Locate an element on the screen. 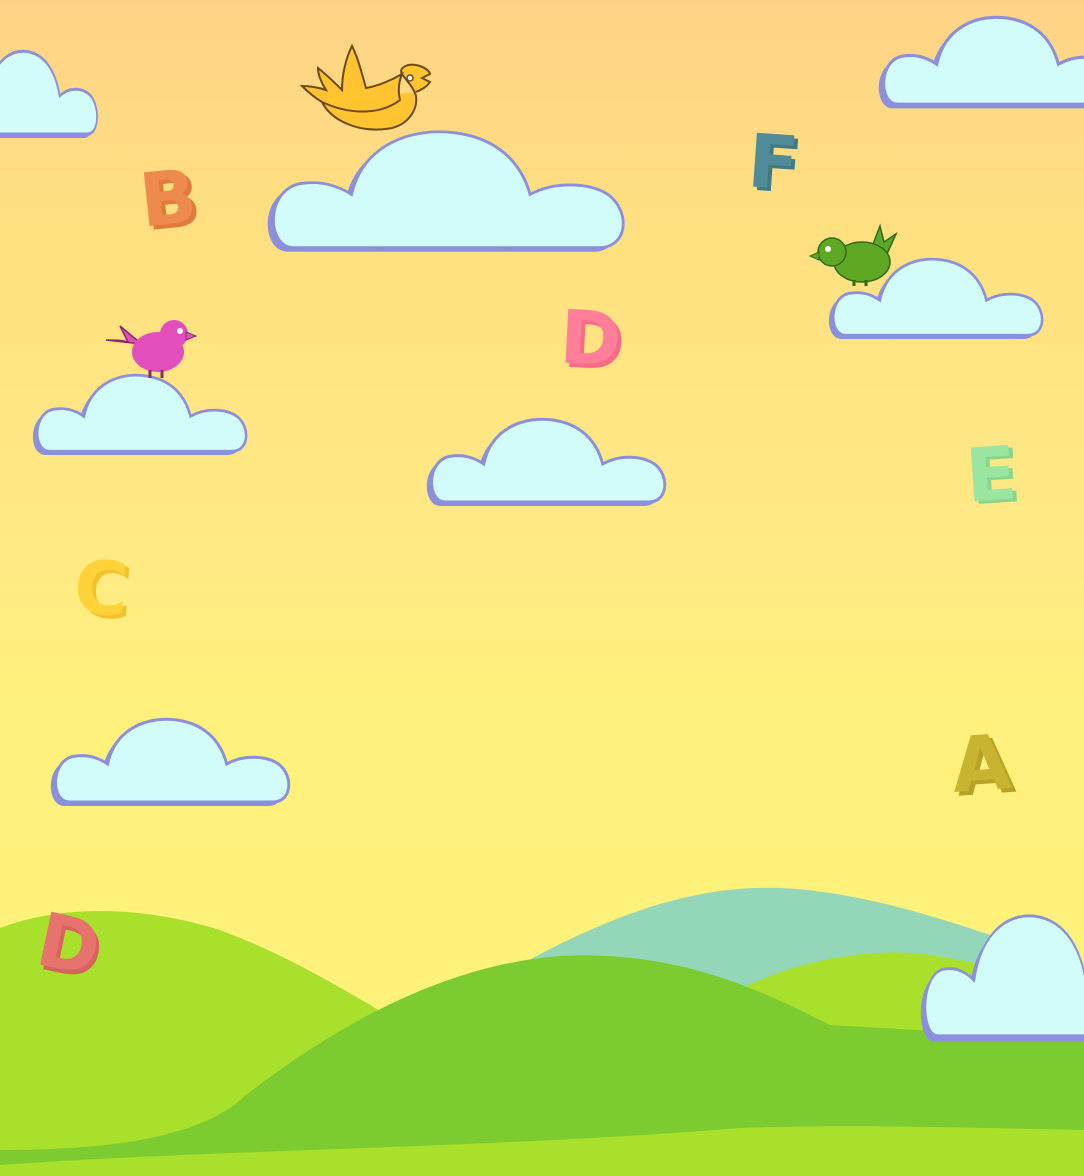 The width and height of the screenshot is (1084, 1176). pink-bird-beak is located at coordinates (191, 336).